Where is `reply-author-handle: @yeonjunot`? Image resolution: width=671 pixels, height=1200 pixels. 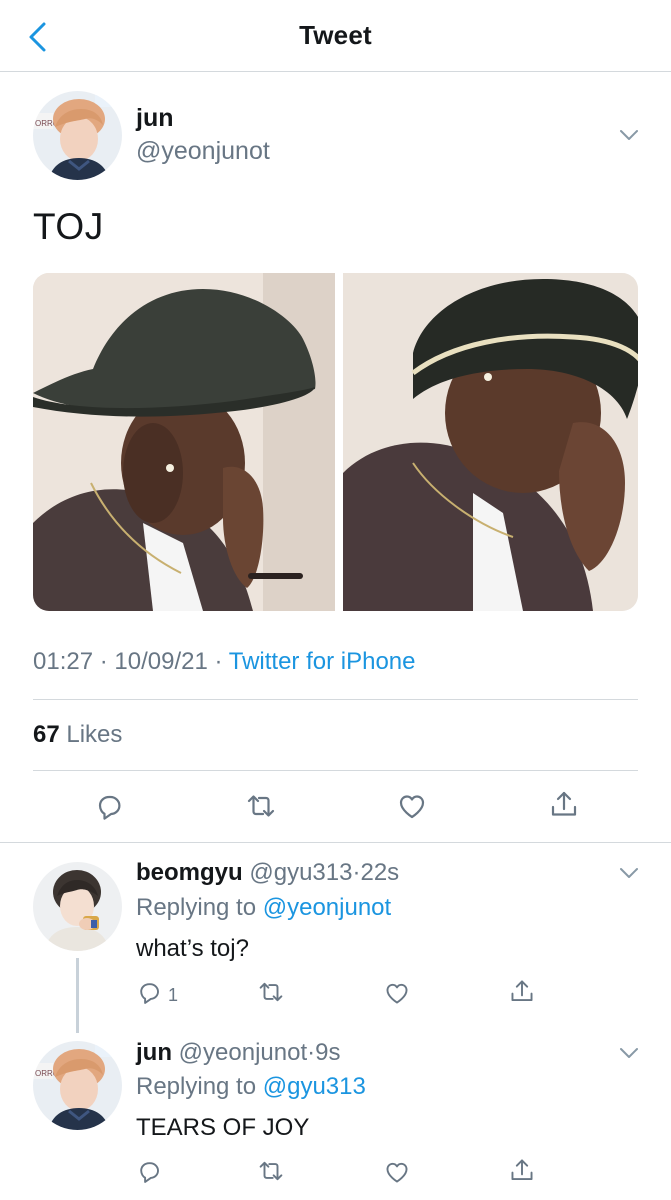
reply-author-handle: @yeonjunot is located at coordinates (243, 1052).